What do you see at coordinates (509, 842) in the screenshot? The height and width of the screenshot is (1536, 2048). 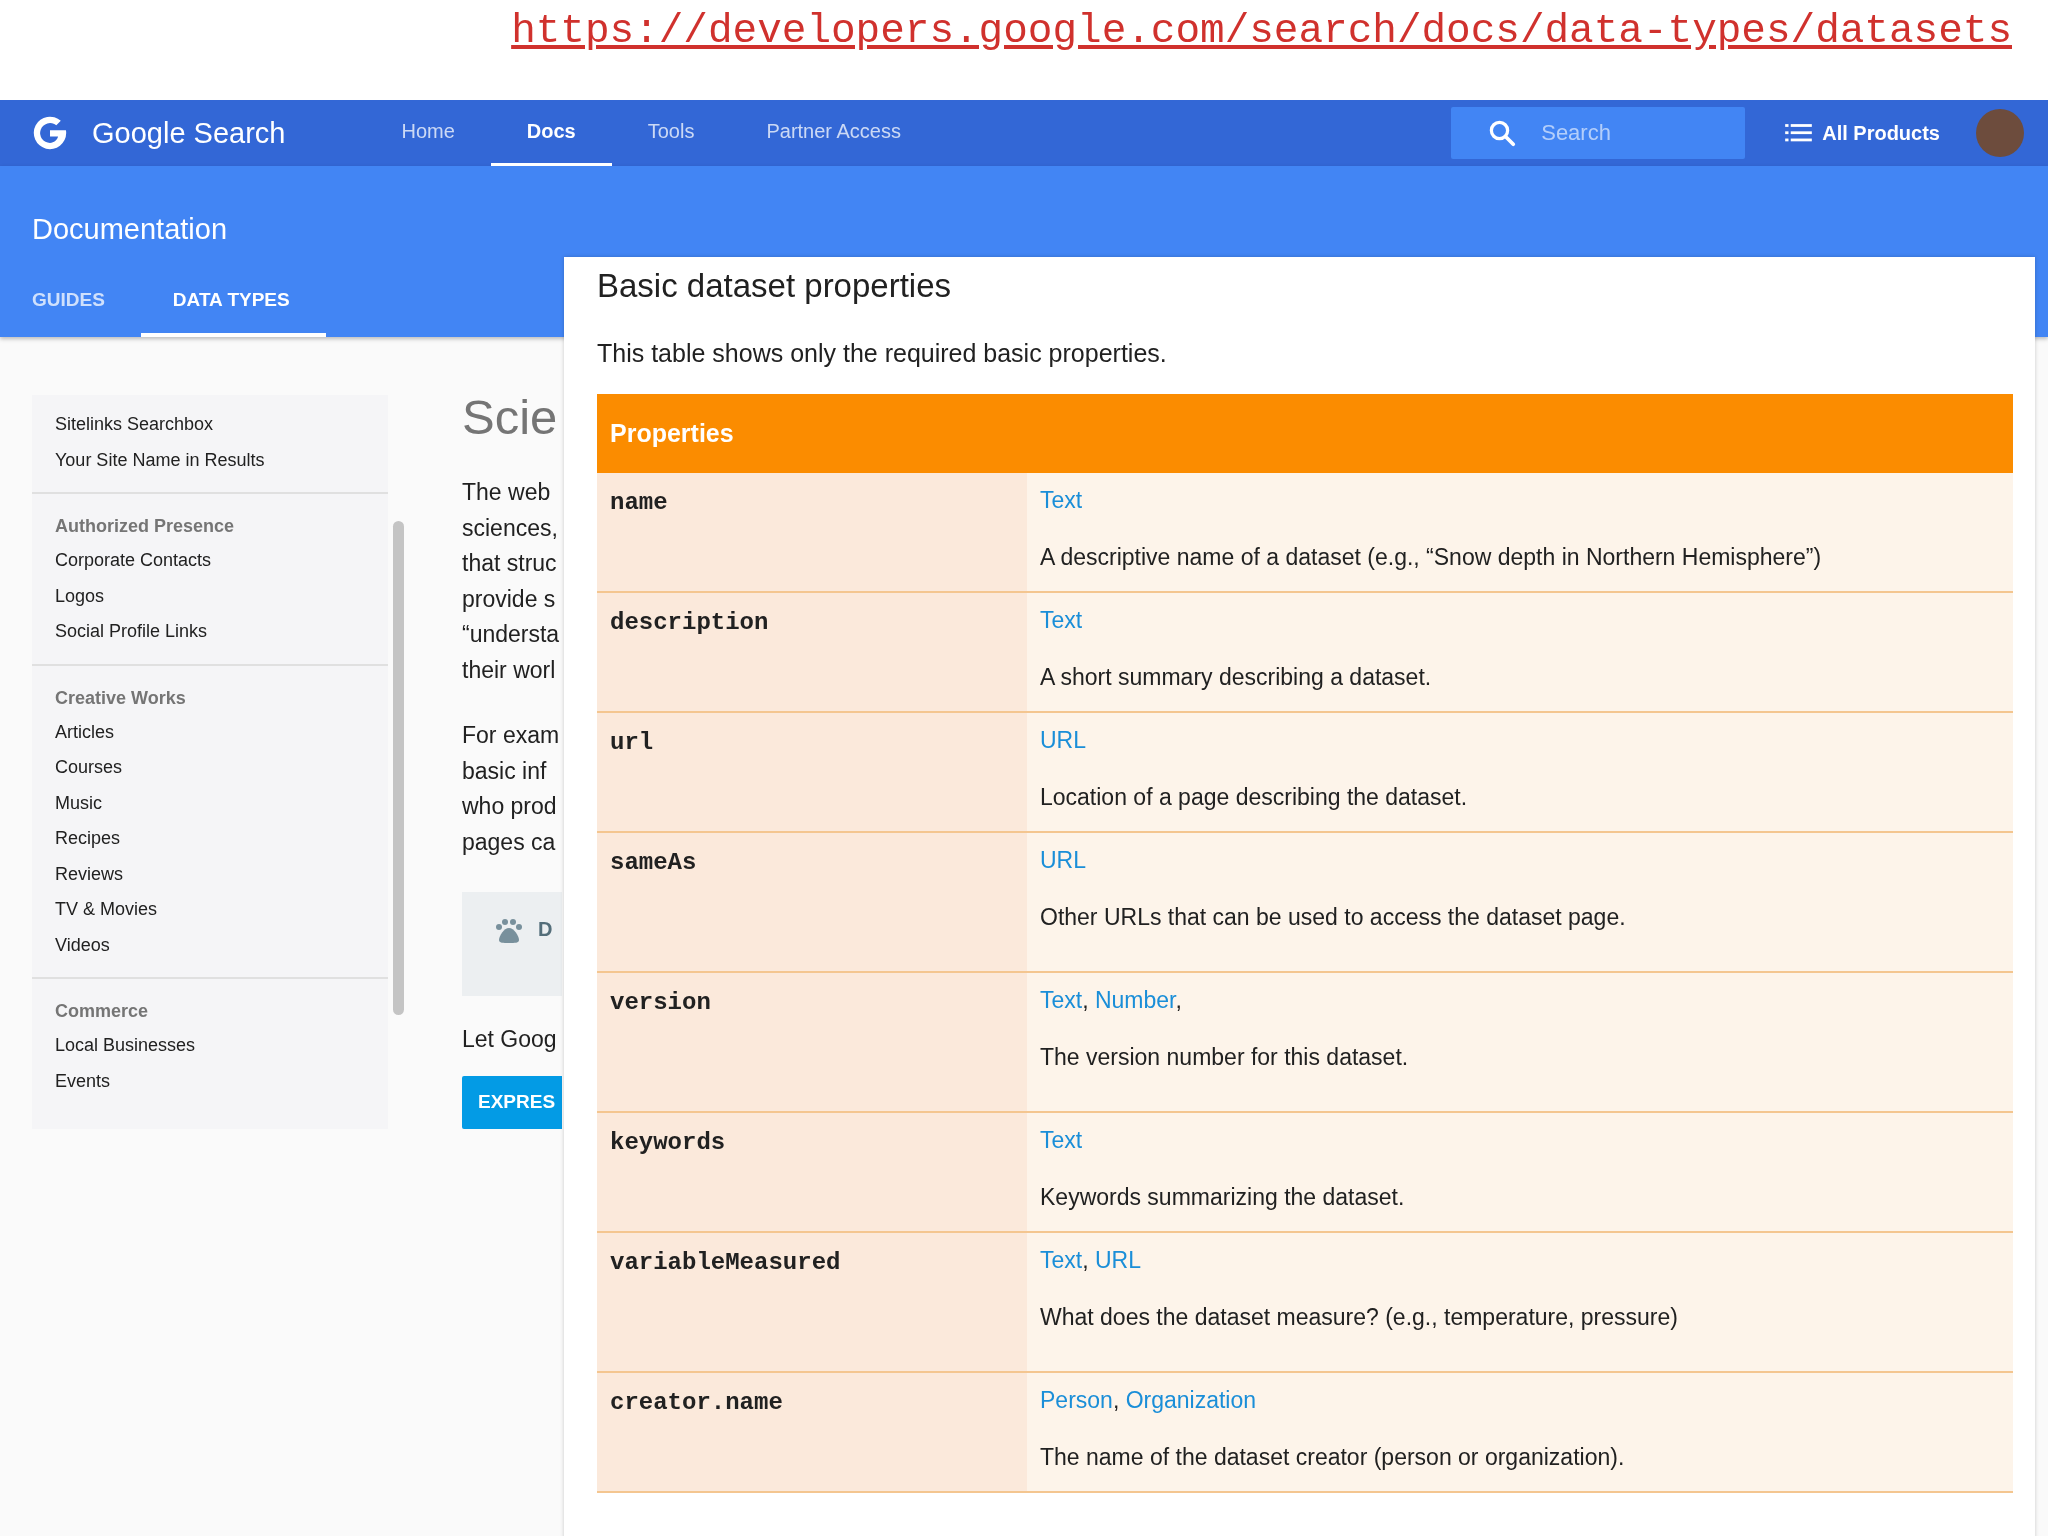 I see `paragraph-line: pages ca` at bounding box center [509, 842].